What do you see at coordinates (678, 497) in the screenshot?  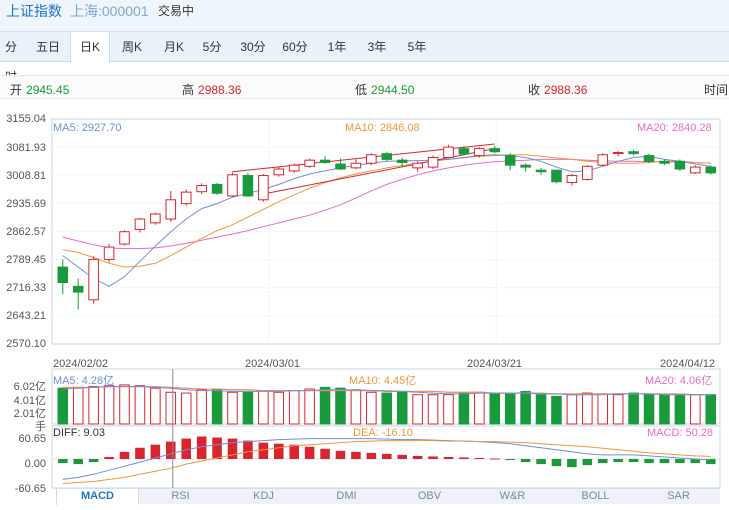 I see `tab-sar: SAR` at bounding box center [678, 497].